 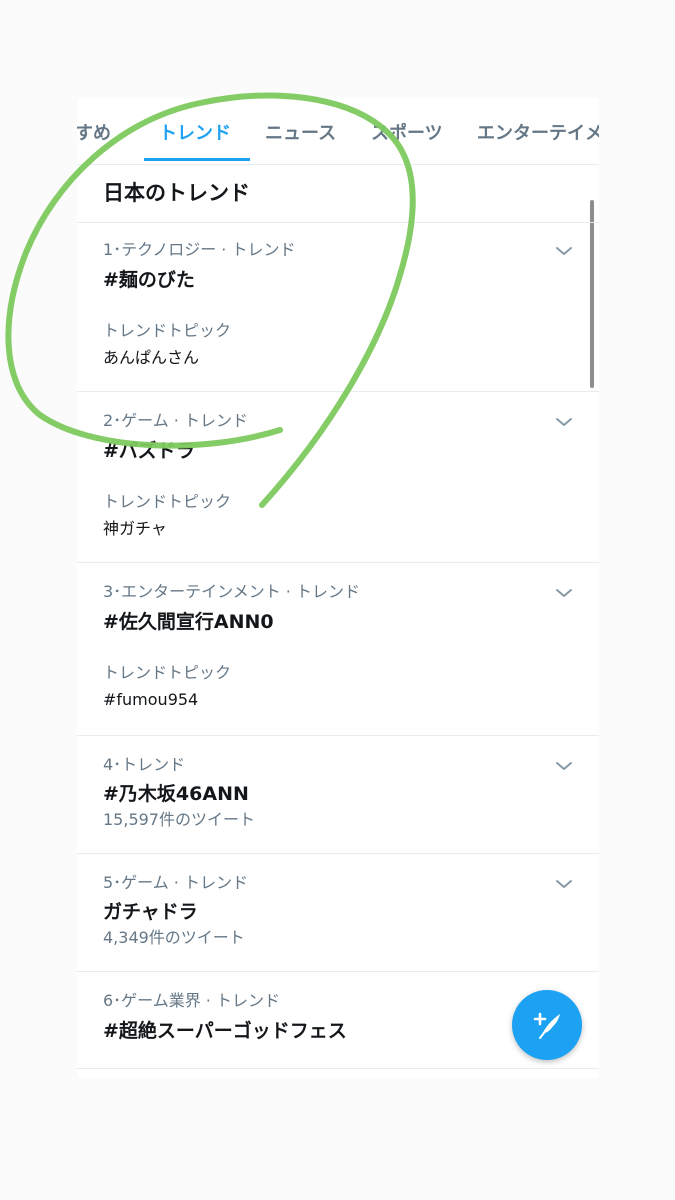 I want to click on trend-name: #麺のびた, so click(x=149, y=280).